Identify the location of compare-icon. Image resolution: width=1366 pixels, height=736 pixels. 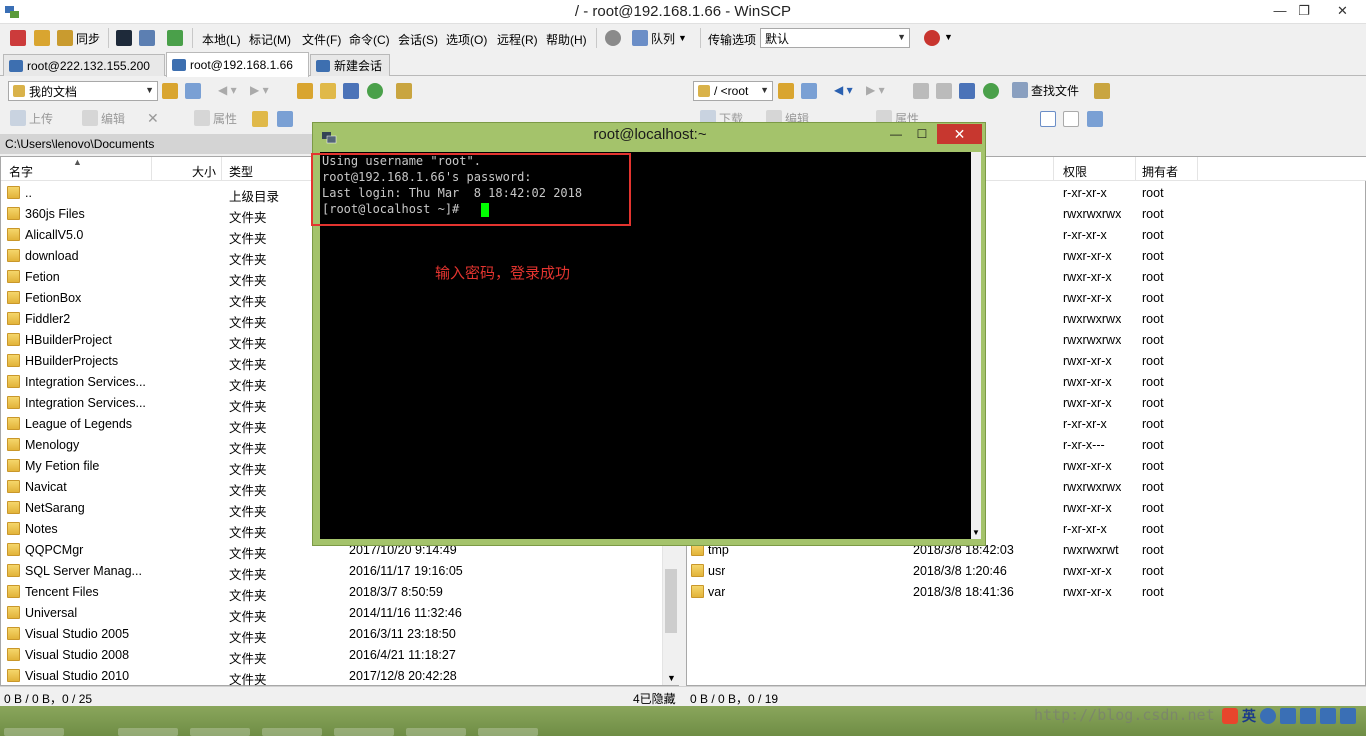
(42, 38).